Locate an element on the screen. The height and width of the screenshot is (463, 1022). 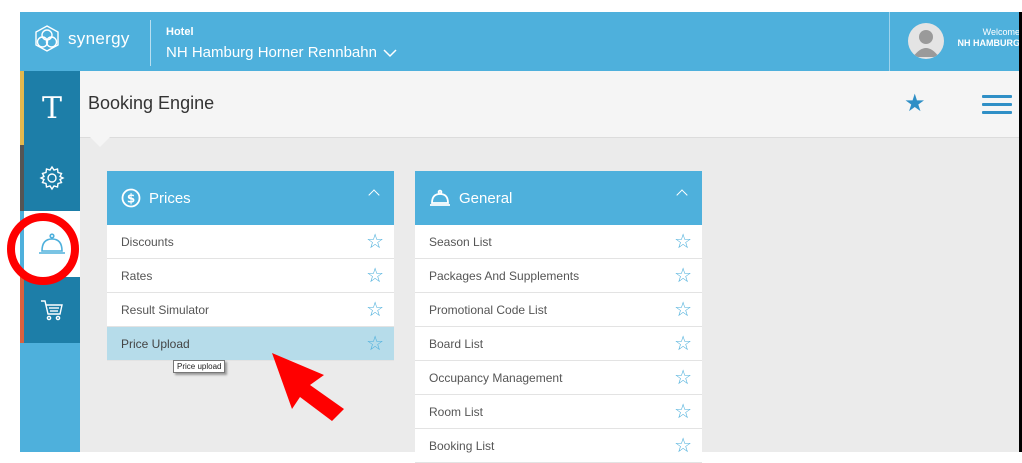
hotel-label: Hotel is located at coordinates (180, 32).